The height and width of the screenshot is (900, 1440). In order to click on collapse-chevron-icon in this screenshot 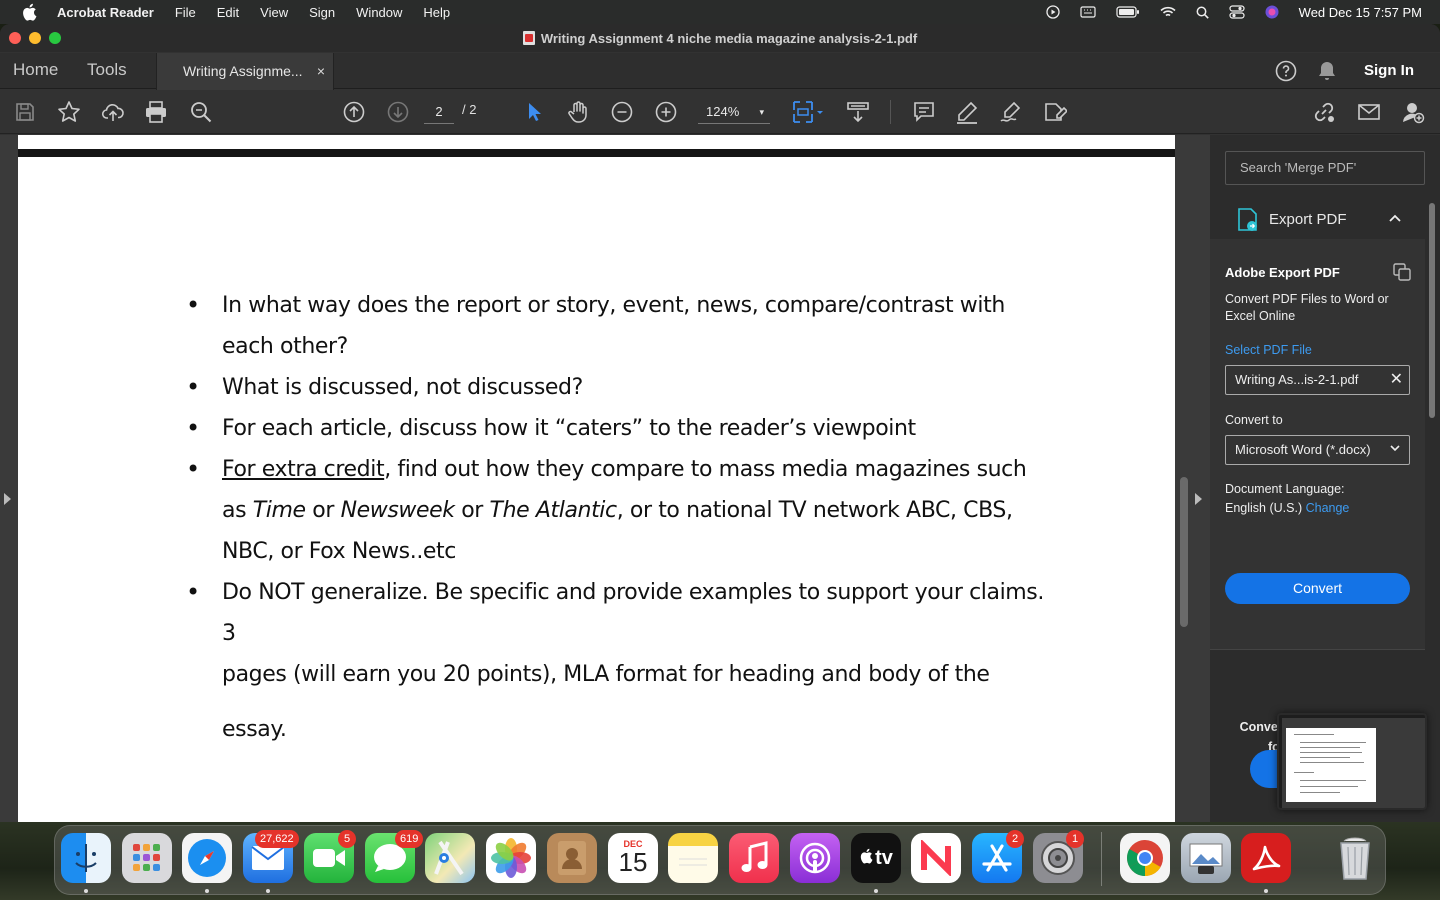, I will do `click(1395, 220)`.